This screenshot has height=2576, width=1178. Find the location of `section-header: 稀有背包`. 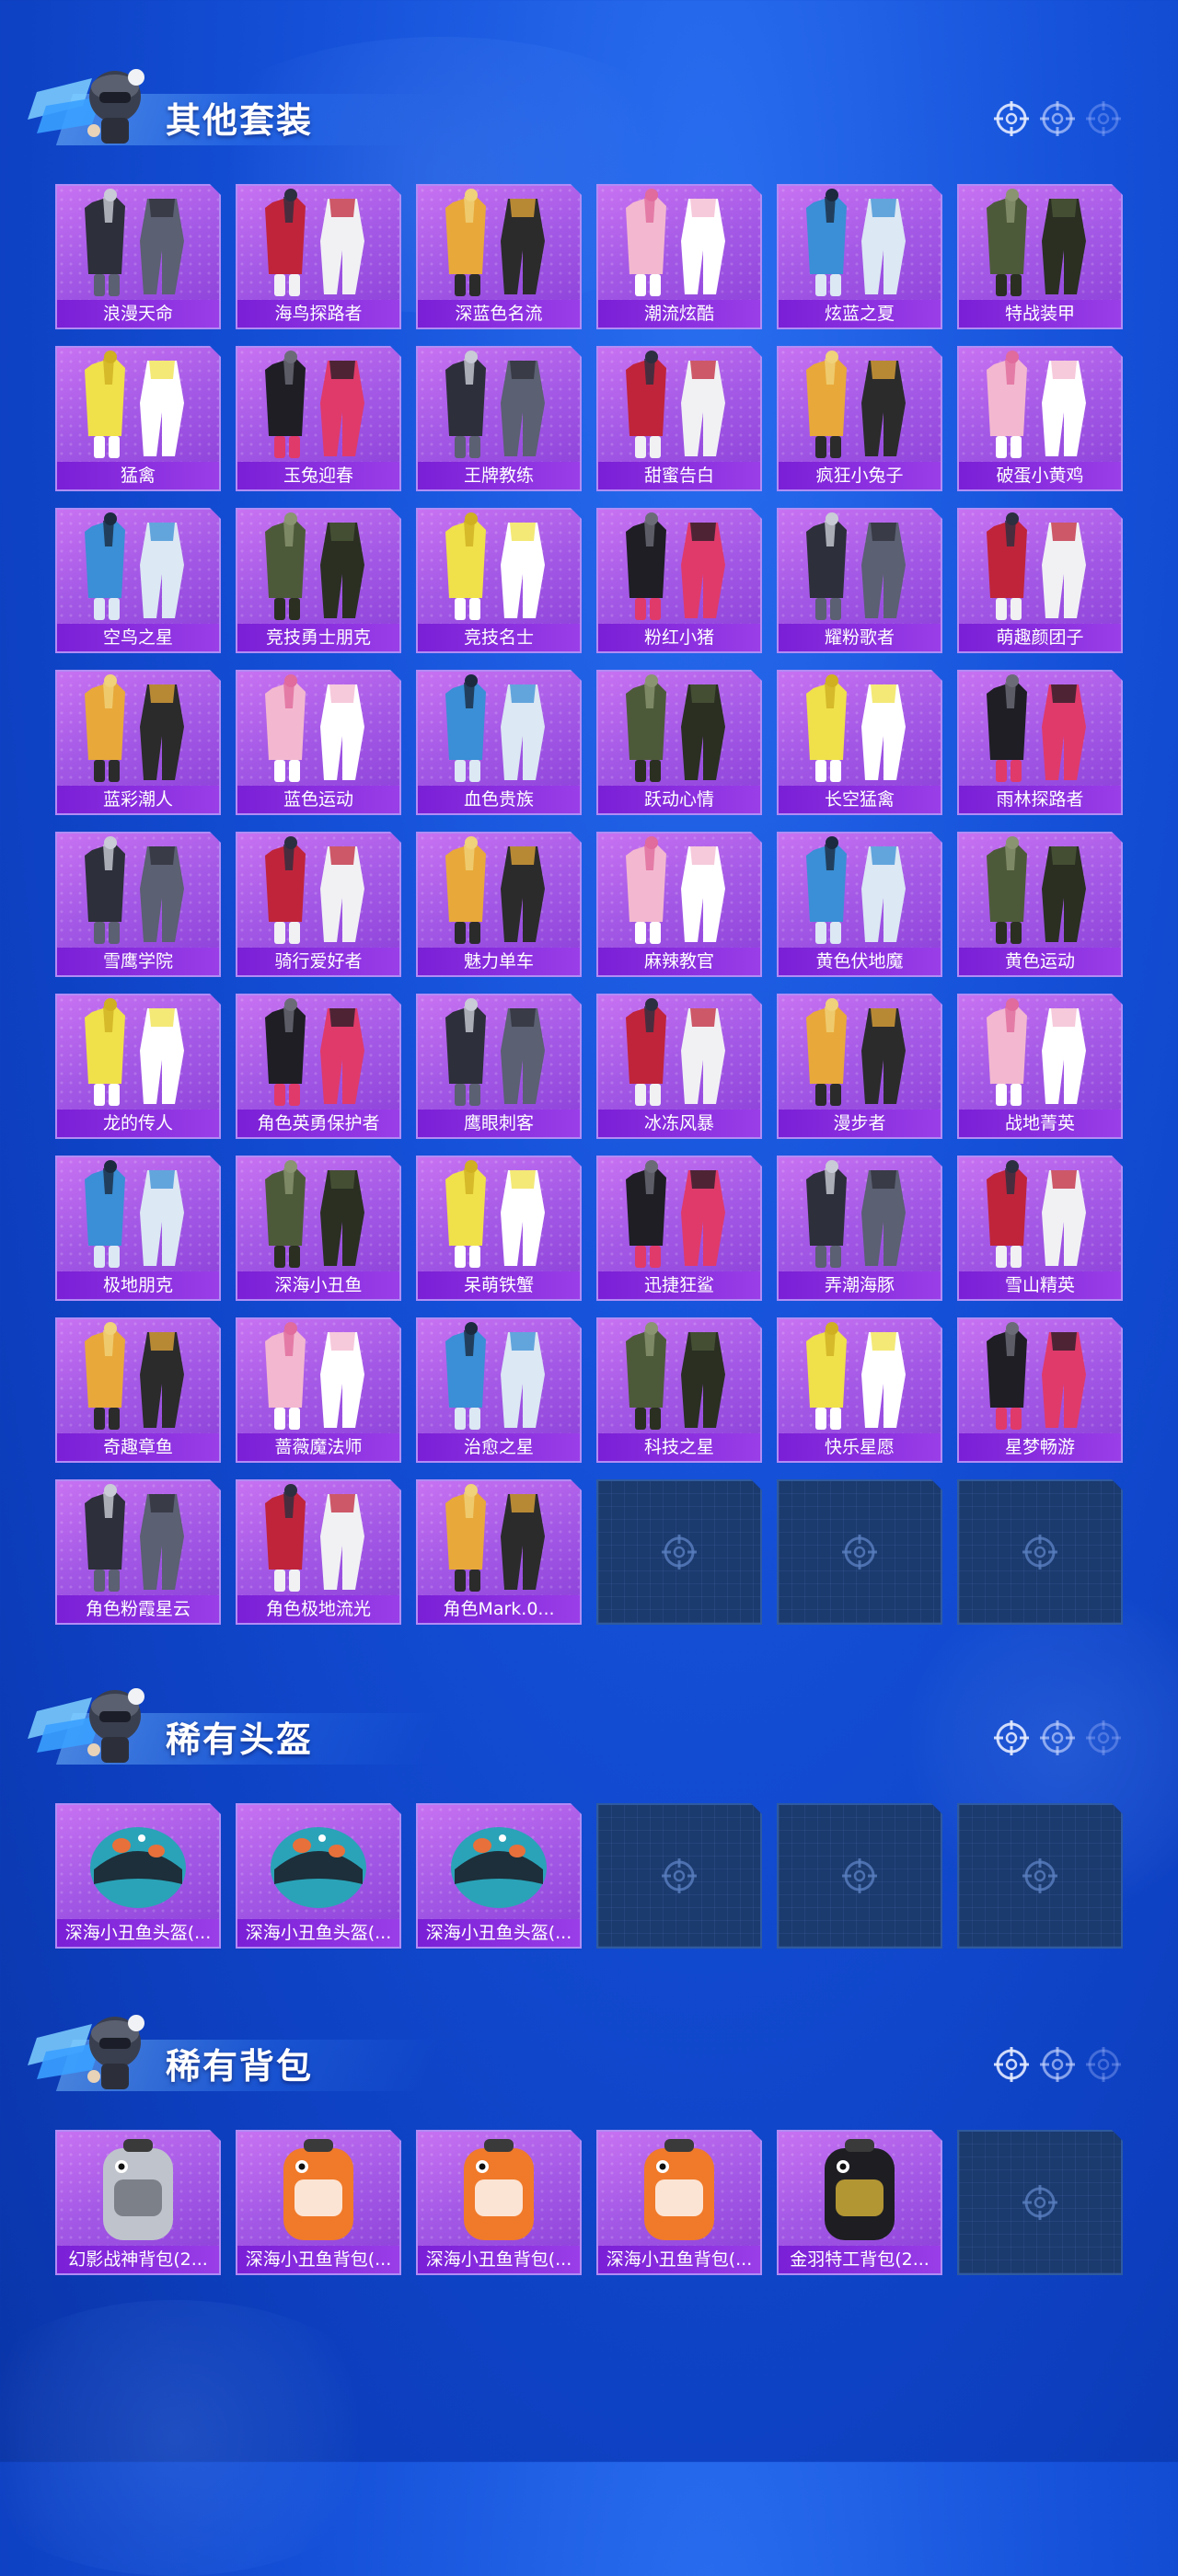

section-header: 稀有背包 is located at coordinates (594, 2051).